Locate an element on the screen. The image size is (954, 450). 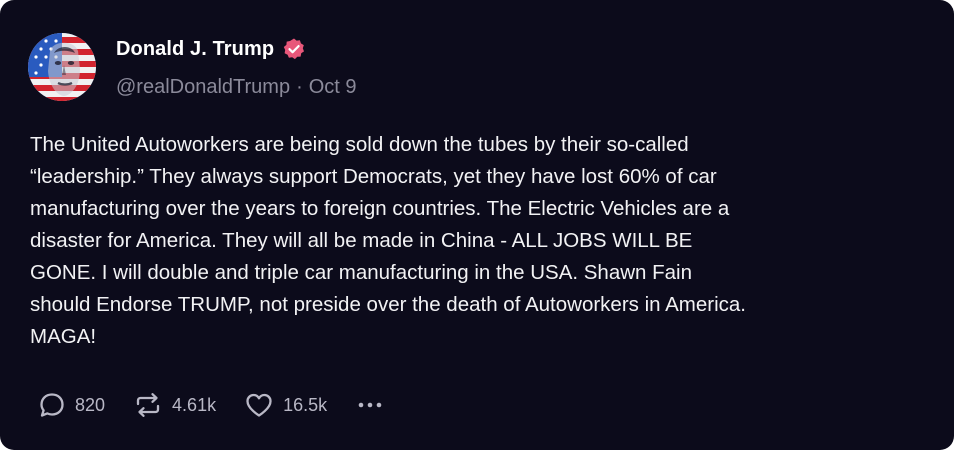
author-name-row: Donald J. Trump is located at coordinates (211, 49).